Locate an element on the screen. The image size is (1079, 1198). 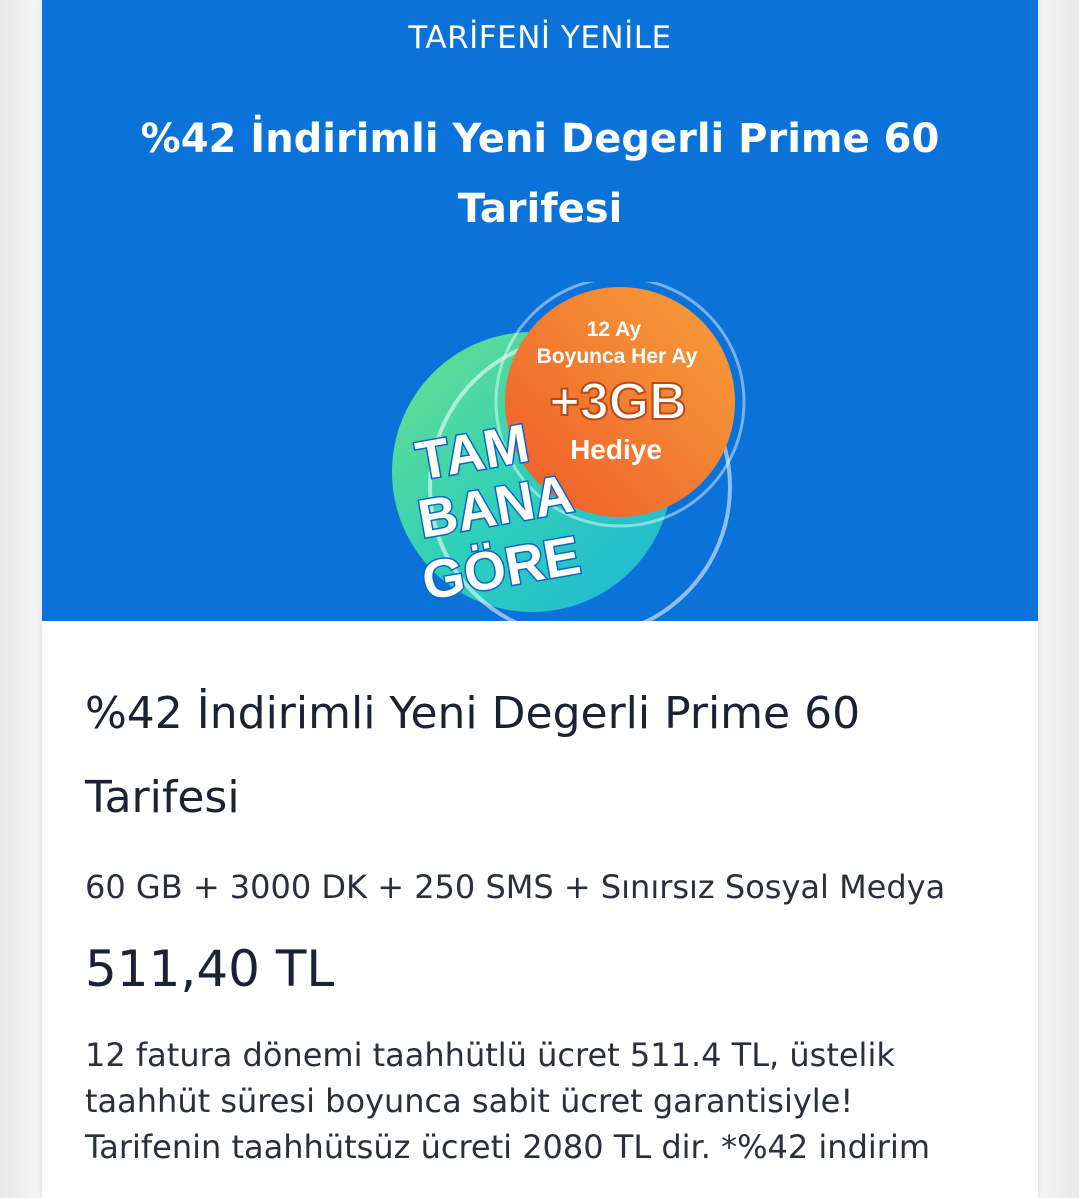
badge-line2: Boyunca Her Ay is located at coordinates (617, 356).